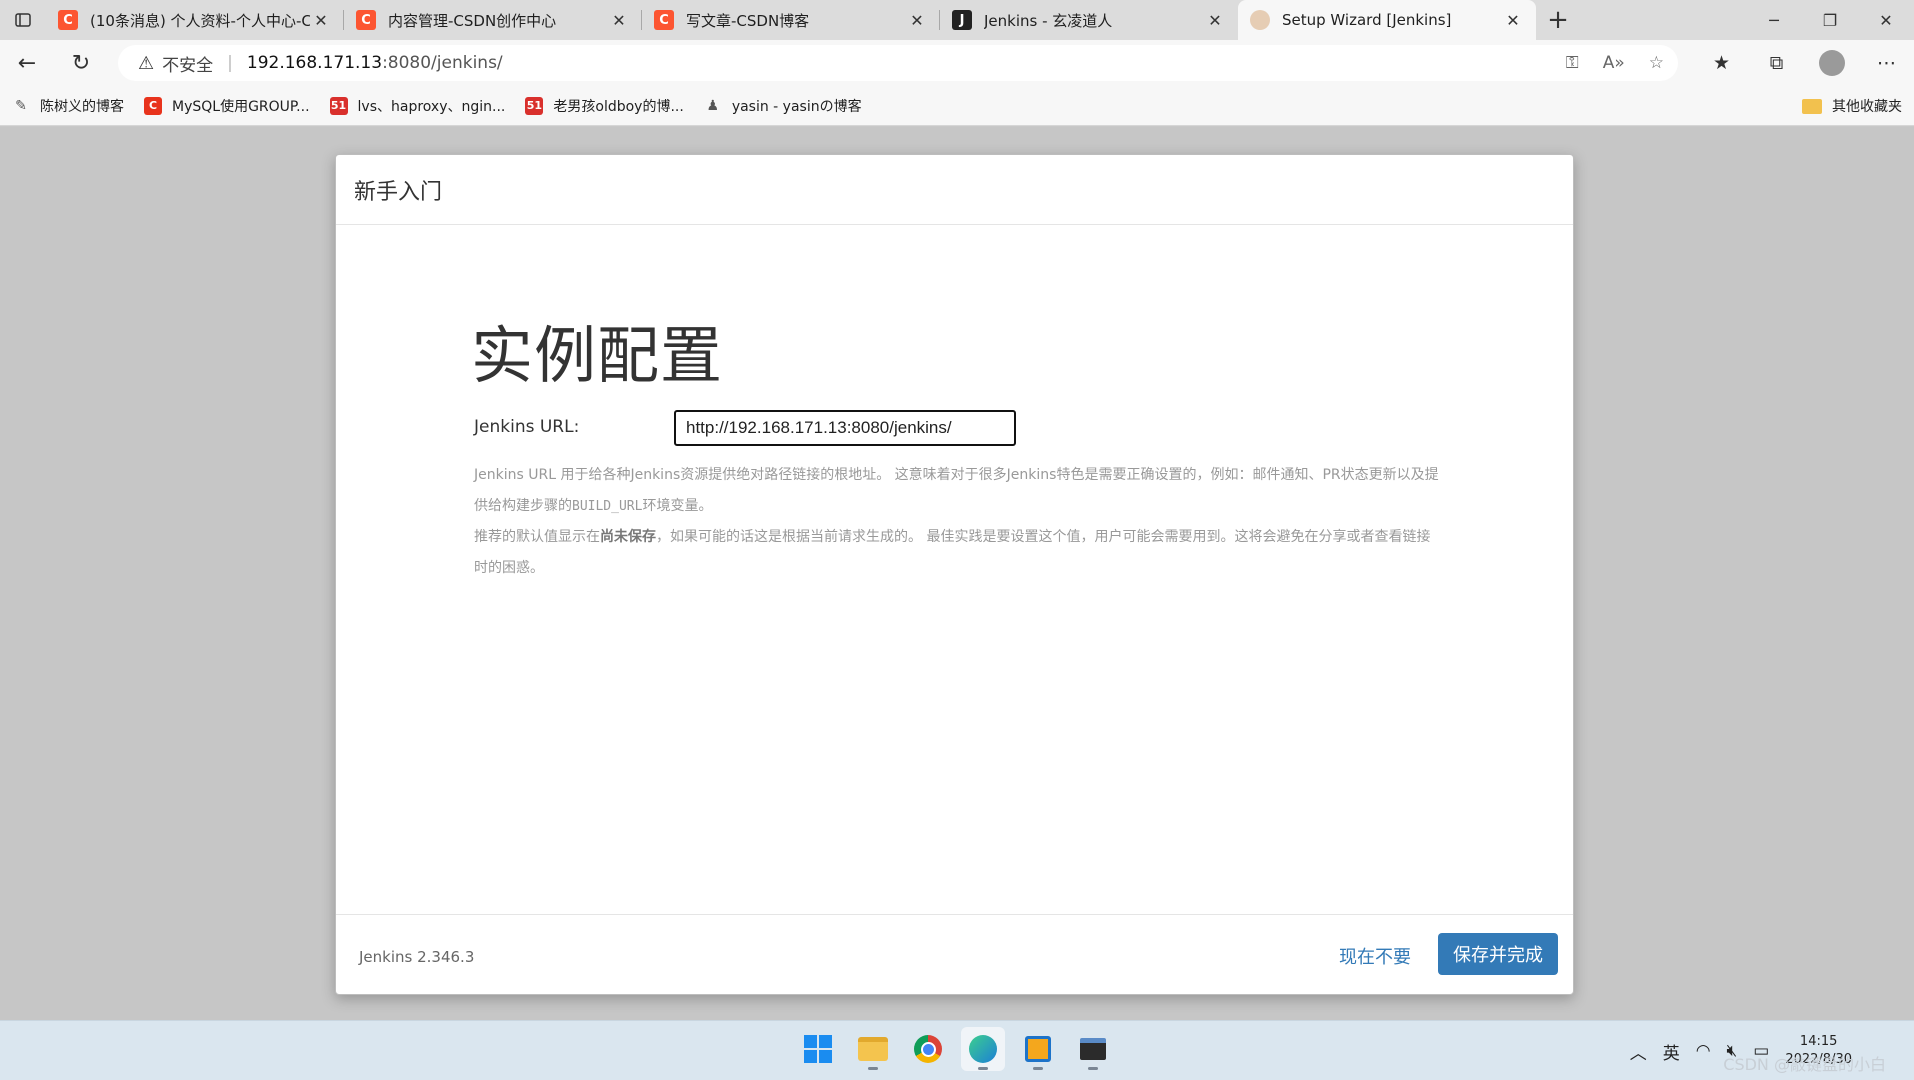 This screenshot has height=1080, width=1914. I want to click on chrome-button, so click(928, 1049).